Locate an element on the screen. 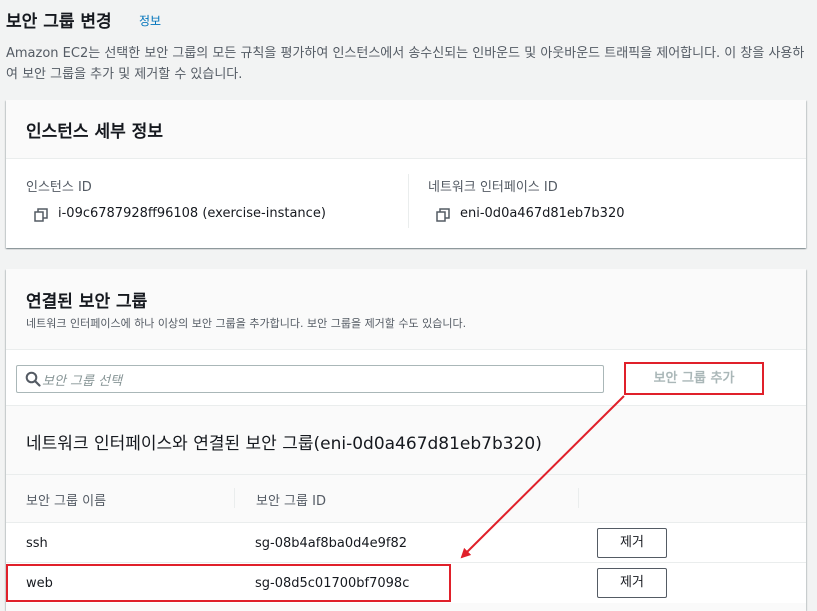 The image size is (817, 611). annotation-arrow is located at coordinates (542, 477).